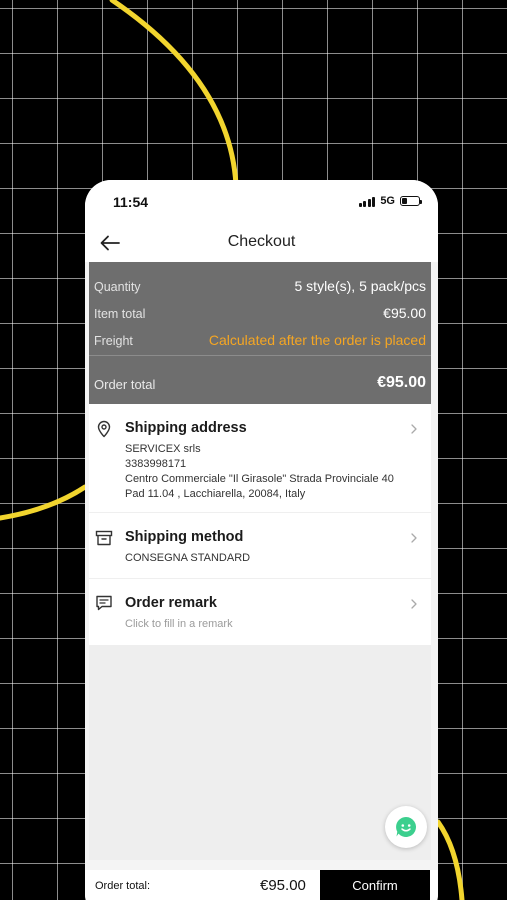  What do you see at coordinates (123, 886) in the screenshot?
I see `bottom-total-label: Order total:` at bounding box center [123, 886].